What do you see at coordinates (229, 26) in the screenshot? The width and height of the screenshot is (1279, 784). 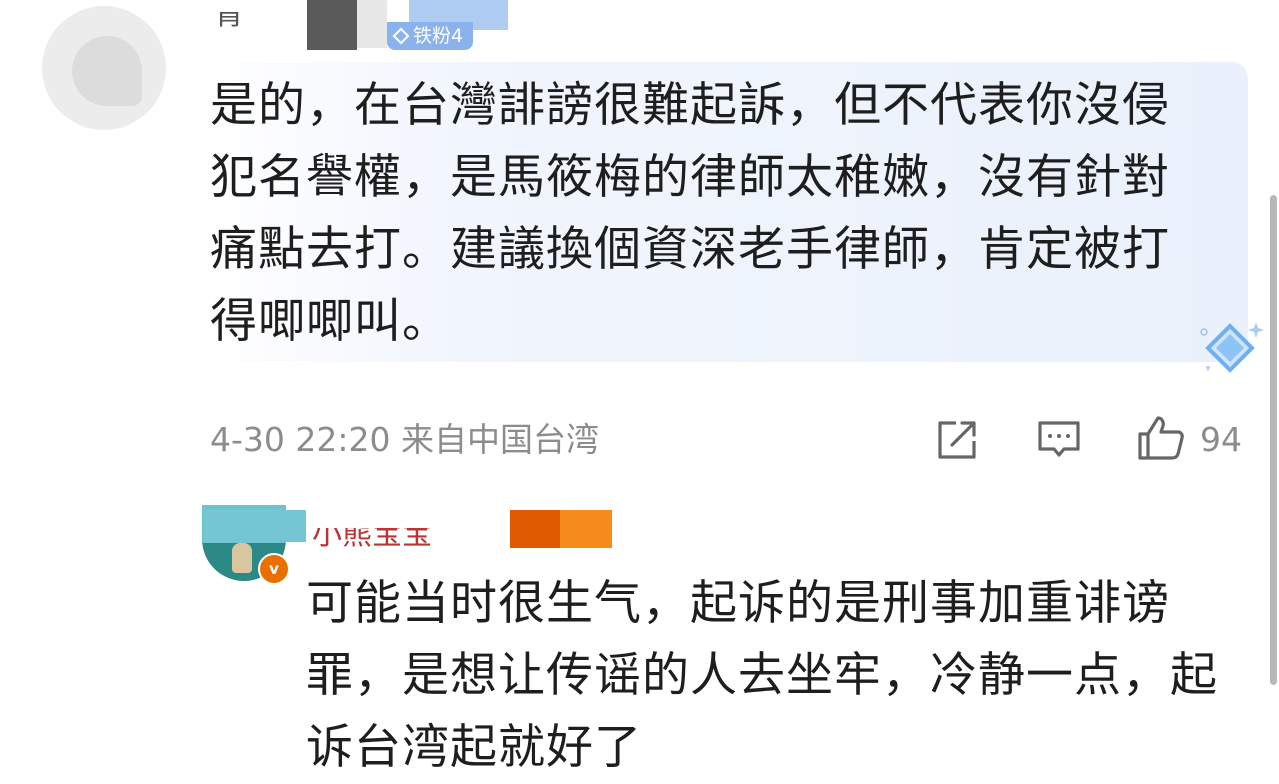 I see `username: 青` at bounding box center [229, 26].